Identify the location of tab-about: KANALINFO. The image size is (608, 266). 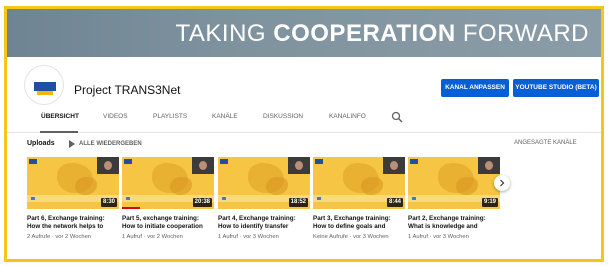
(347, 116).